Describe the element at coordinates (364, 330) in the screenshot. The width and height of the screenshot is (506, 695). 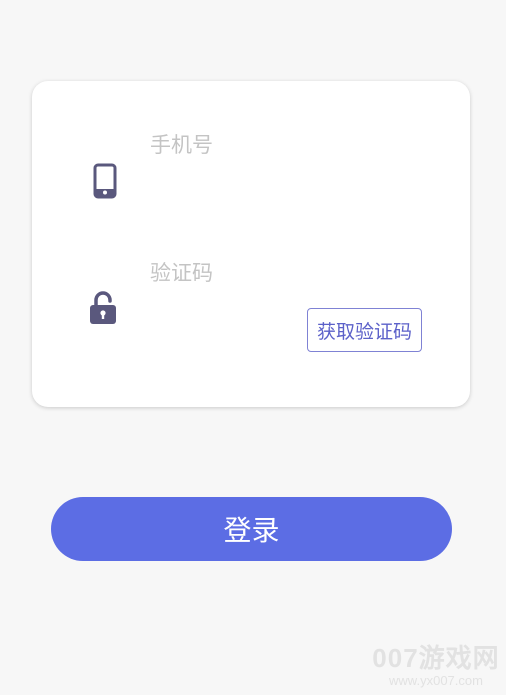
I see `get-verification-code-button: 获取验证码` at that location.